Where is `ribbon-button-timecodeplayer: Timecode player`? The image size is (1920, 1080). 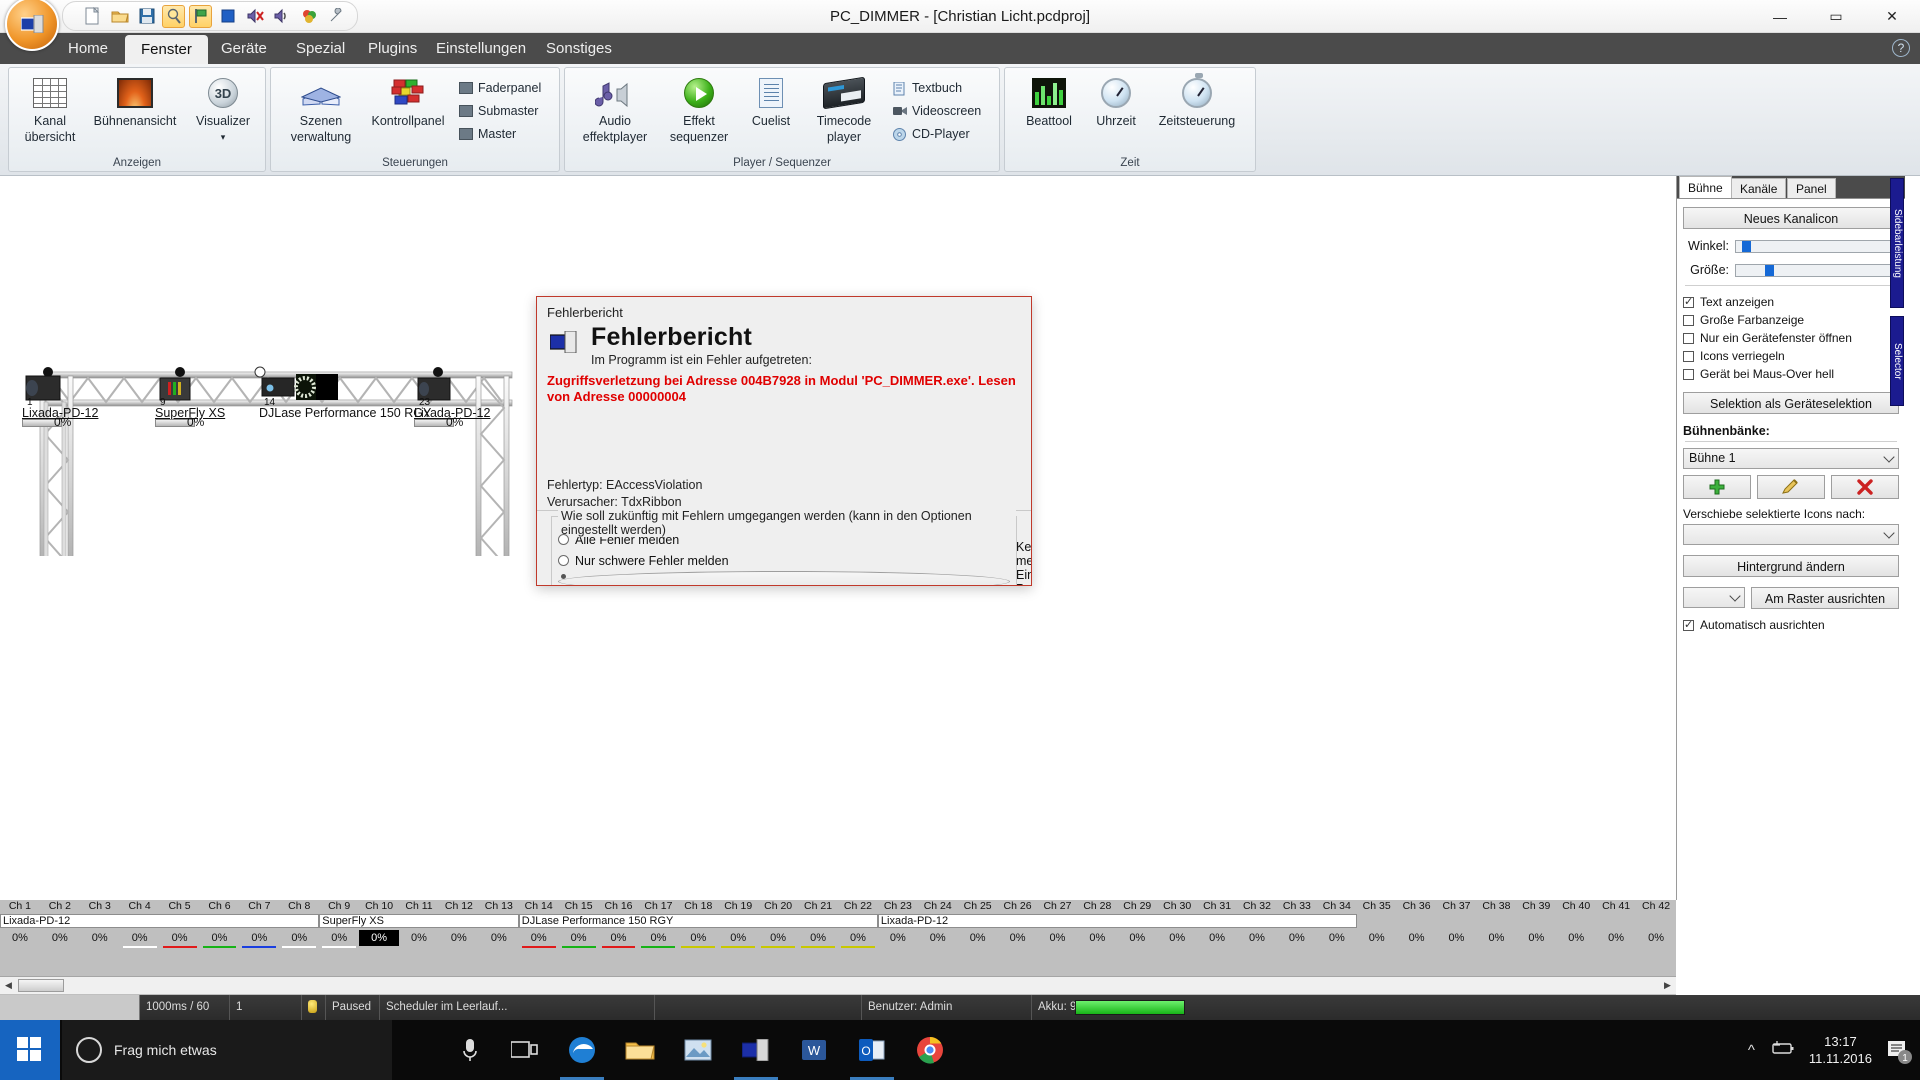 ribbon-button-timecodeplayer: Timecode player is located at coordinates (844, 109).